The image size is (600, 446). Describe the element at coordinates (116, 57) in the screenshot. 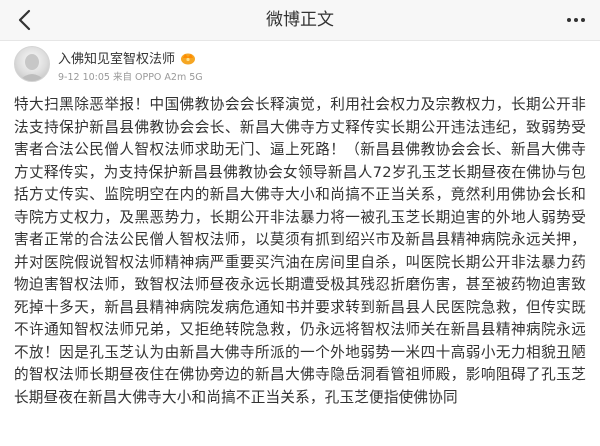

I see `author-name: 入佛知见室智权法师` at that location.